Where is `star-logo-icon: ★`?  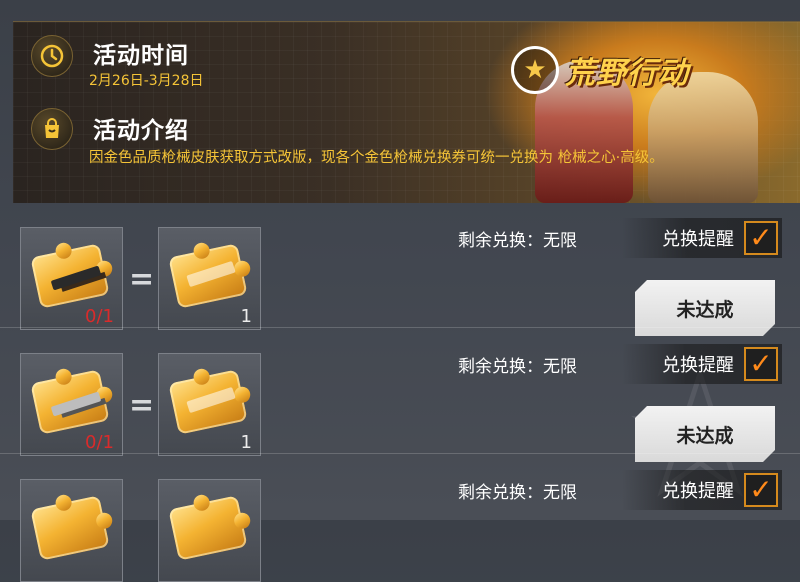 star-logo-icon: ★ is located at coordinates (535, 70).